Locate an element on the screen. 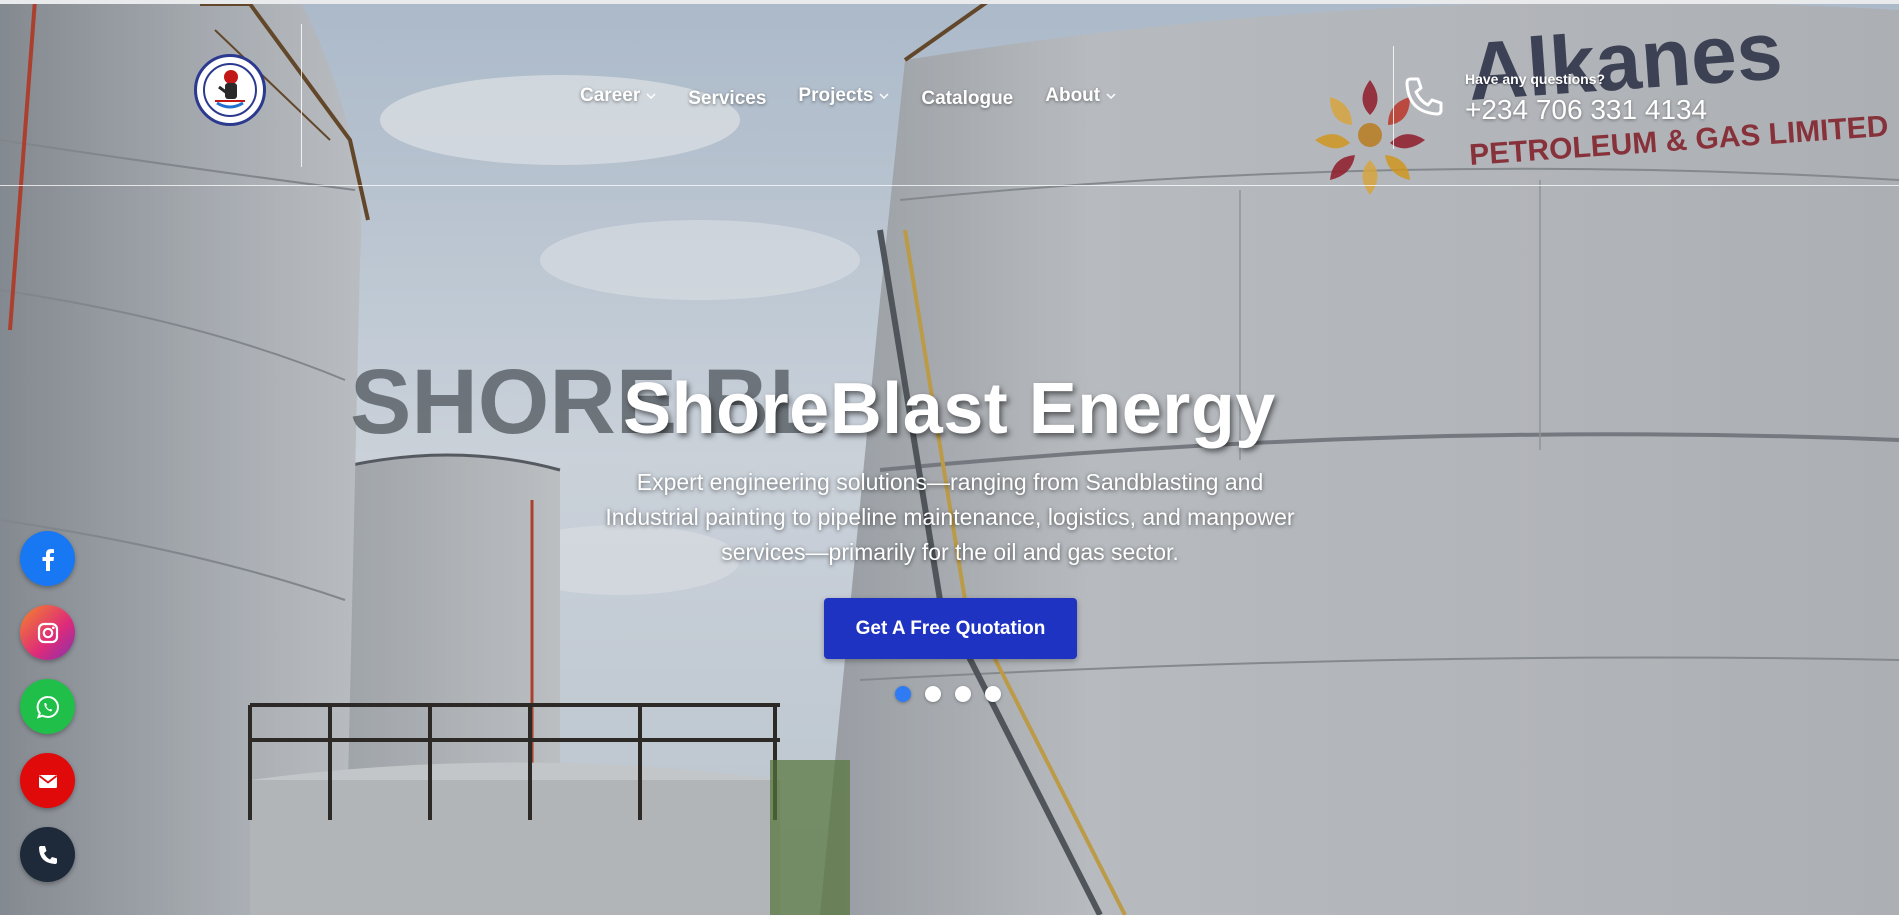 The width and height of the screenshot is (1899, 915). header-divider-line is located at coordinates (949, 185).